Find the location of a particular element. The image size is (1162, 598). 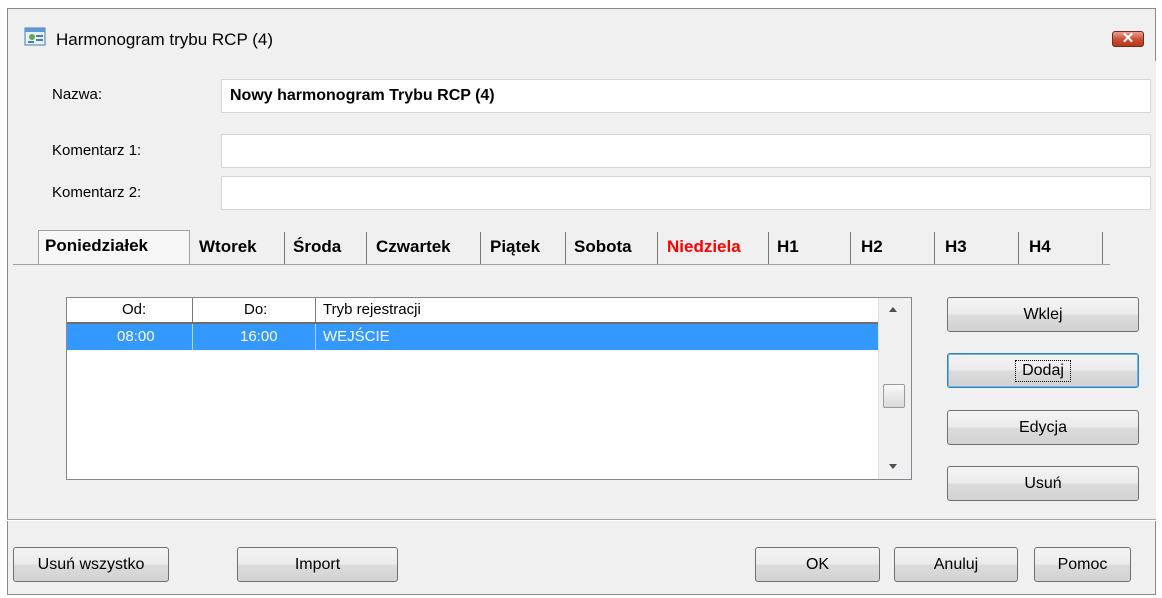

tab-strip-baseline is located at coordinates (561, 264).